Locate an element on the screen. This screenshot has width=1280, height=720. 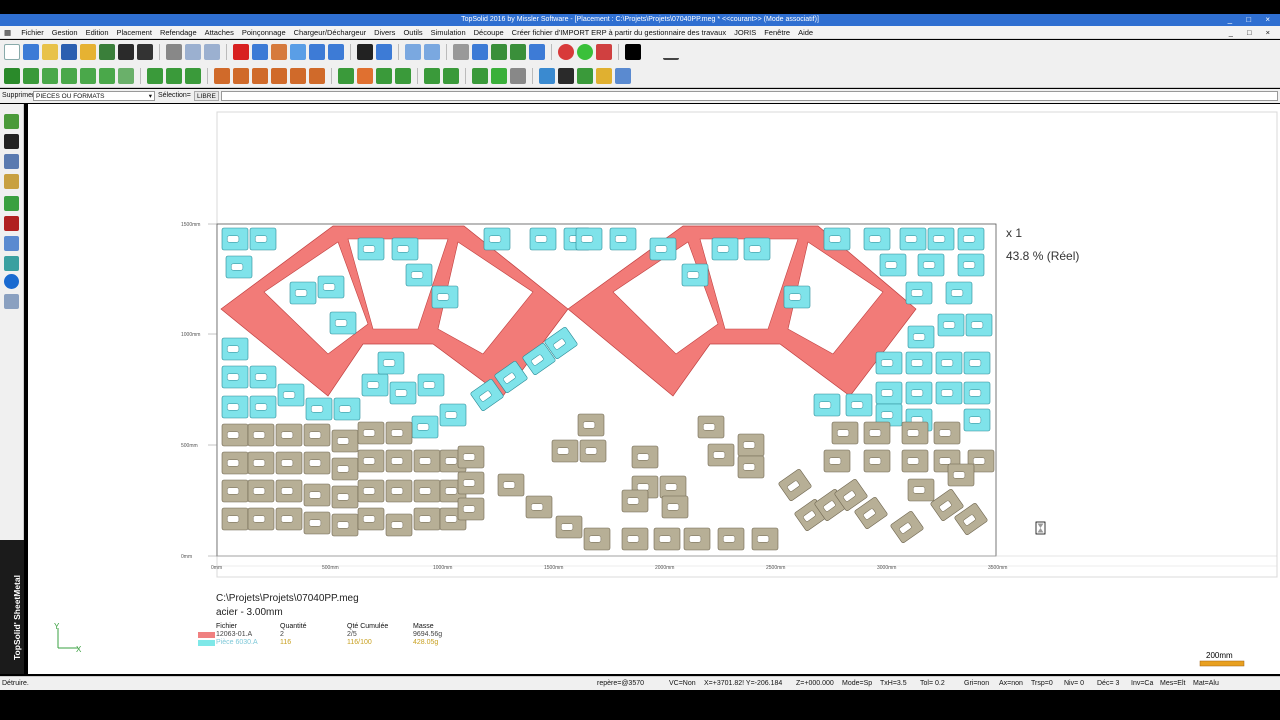
tool-icon is located at coordinates (384, 52).